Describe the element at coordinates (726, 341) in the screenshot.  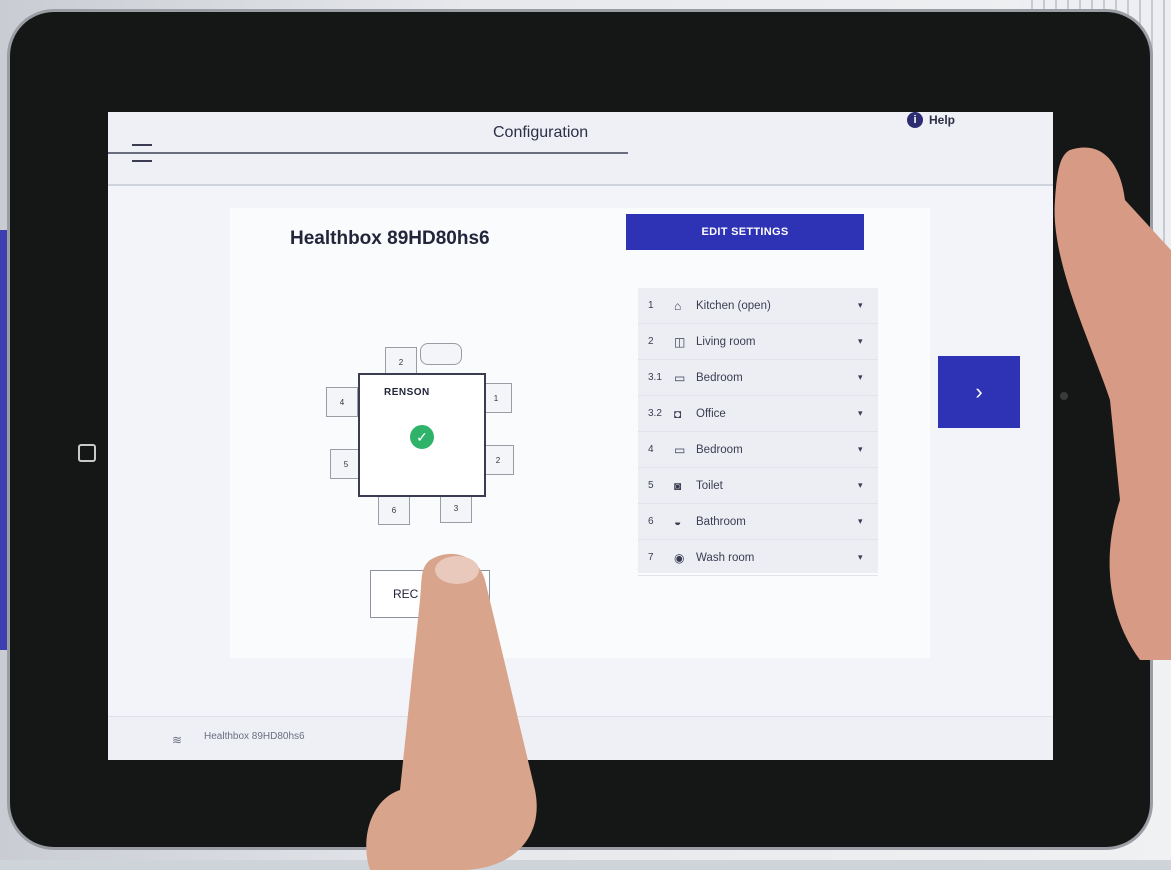
I see `room-label: Living room` at that location.